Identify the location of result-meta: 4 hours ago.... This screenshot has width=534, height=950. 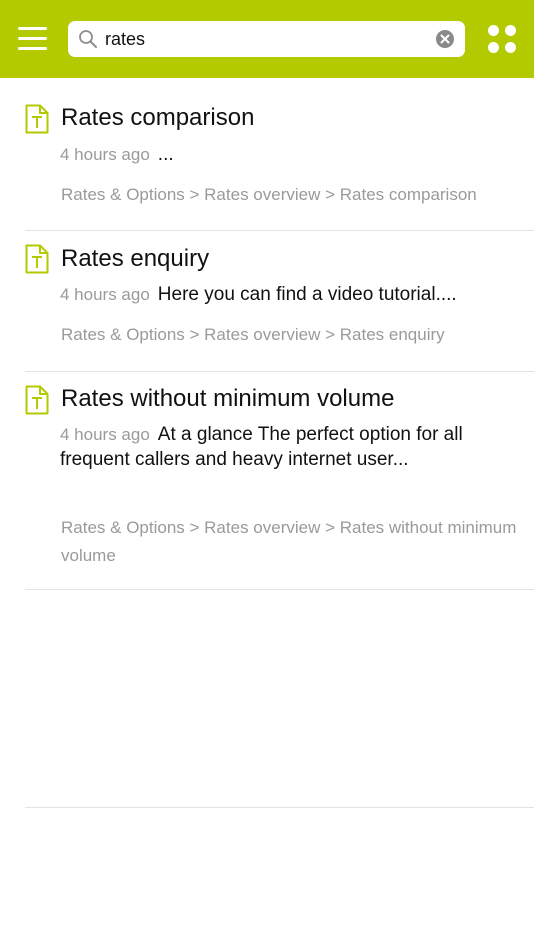
(292, 154).